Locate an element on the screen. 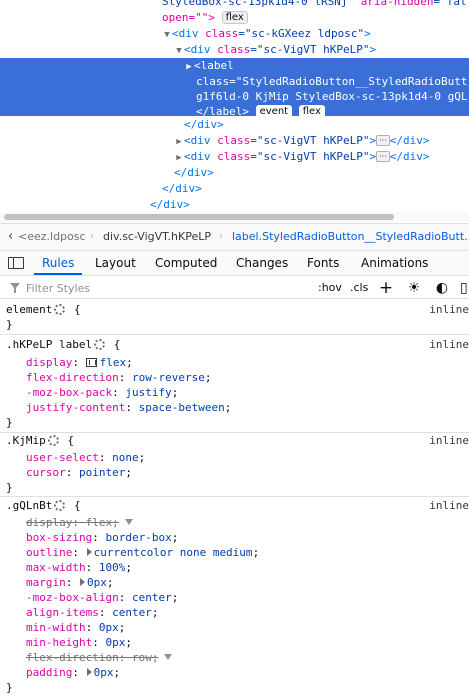  declaration: justify-content: space-between; is located at coordinates (234, 407).